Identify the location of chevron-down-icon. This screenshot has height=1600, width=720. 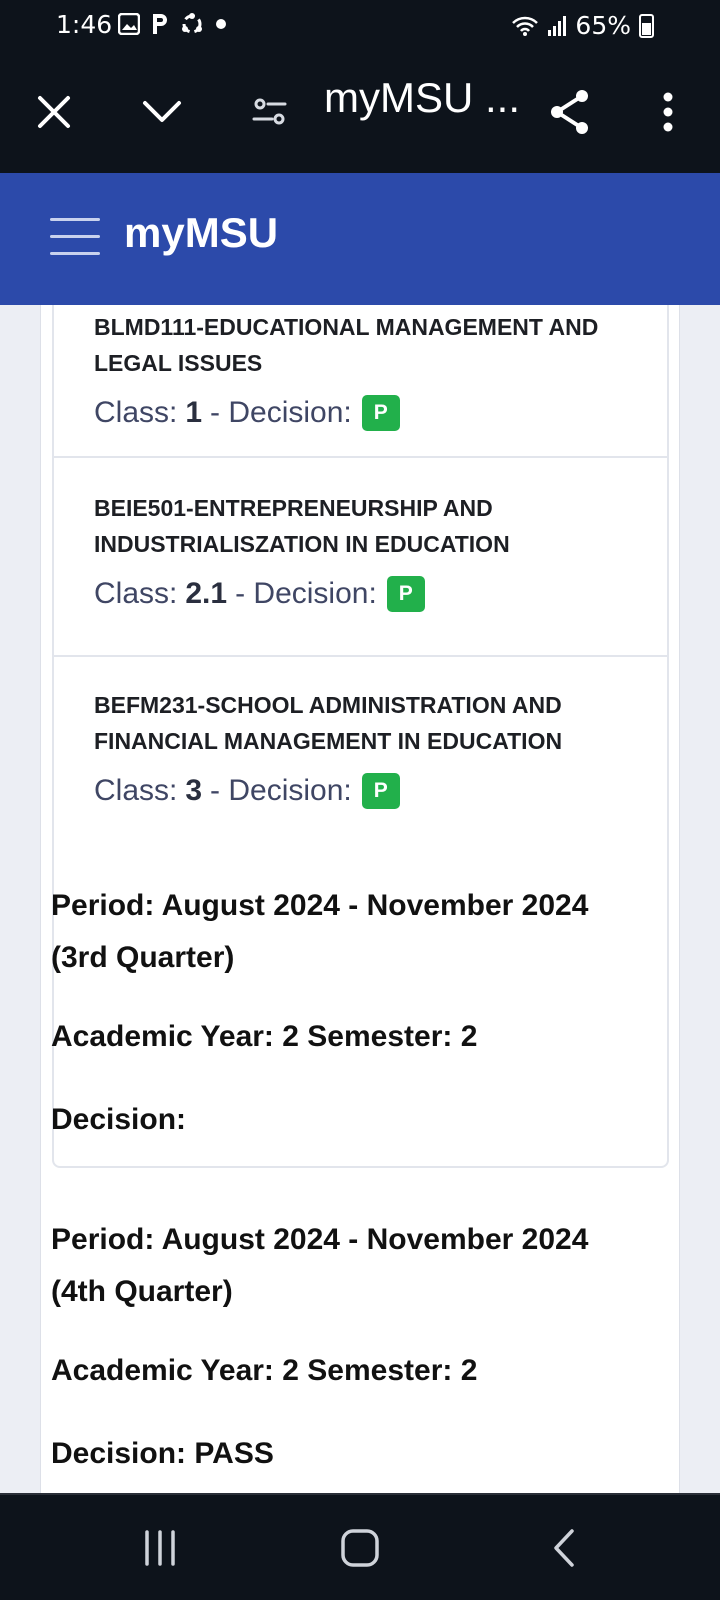
(162, 112).